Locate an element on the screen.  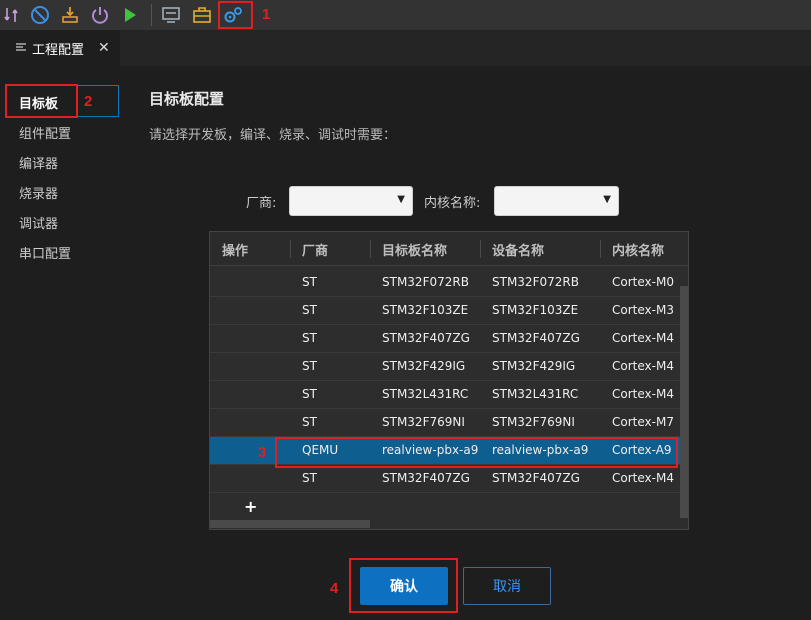
horizontal-scrollbar is located at coordinates (445, 524).